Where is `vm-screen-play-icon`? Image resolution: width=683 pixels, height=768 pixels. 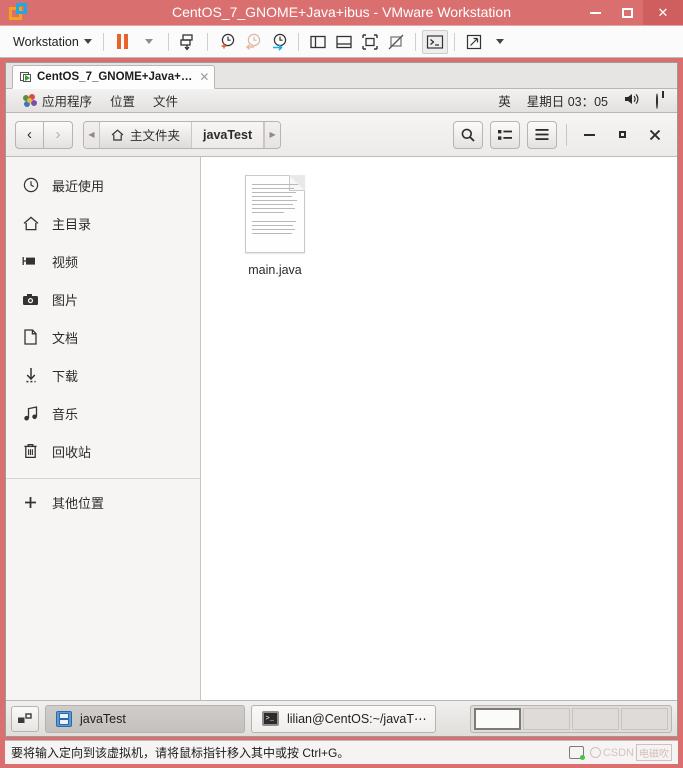
vm-screen-play-icon is located at coordinates (26, 77).